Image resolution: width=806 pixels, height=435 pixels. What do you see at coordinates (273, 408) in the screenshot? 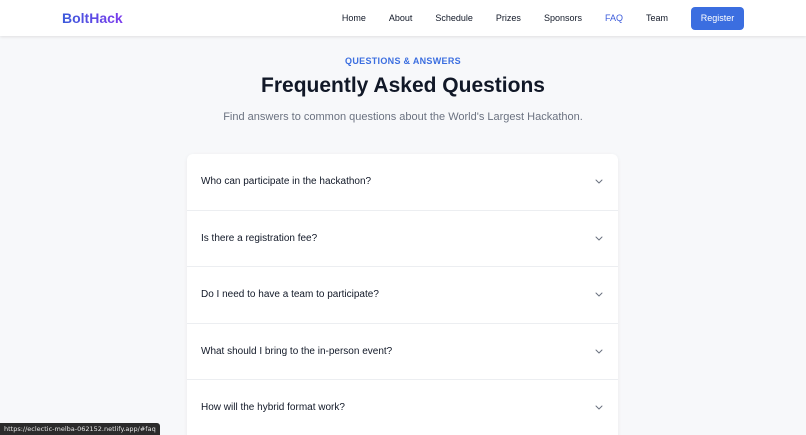
I see `faq-question: How will the hybrid format work?` at bounding box center [273, 408].